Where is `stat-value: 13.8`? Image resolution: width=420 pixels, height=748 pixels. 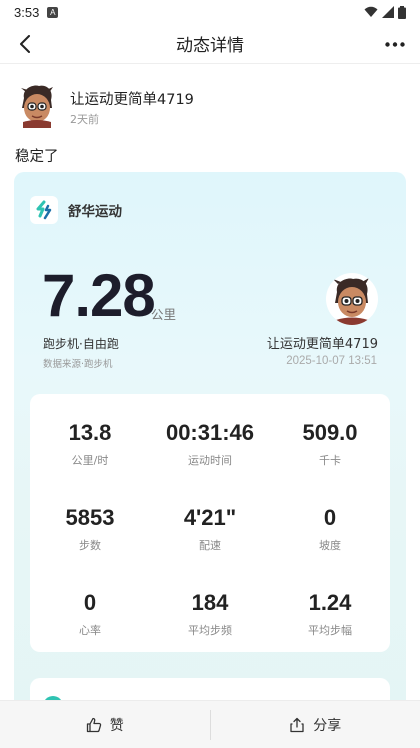
stat-value: 13.8 is located at coordinates (90, 432).